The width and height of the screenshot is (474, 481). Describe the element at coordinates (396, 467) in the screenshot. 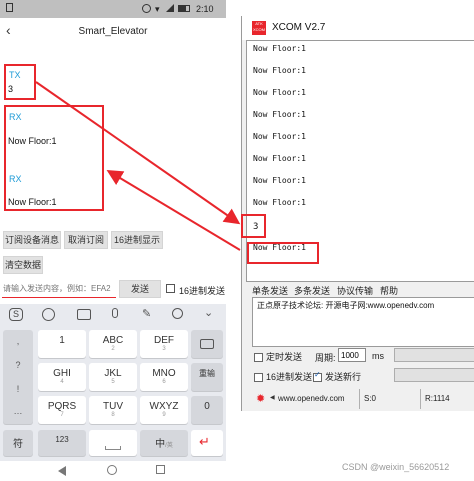

I see `watermark: CSDN @weixin_56620512` at that location.